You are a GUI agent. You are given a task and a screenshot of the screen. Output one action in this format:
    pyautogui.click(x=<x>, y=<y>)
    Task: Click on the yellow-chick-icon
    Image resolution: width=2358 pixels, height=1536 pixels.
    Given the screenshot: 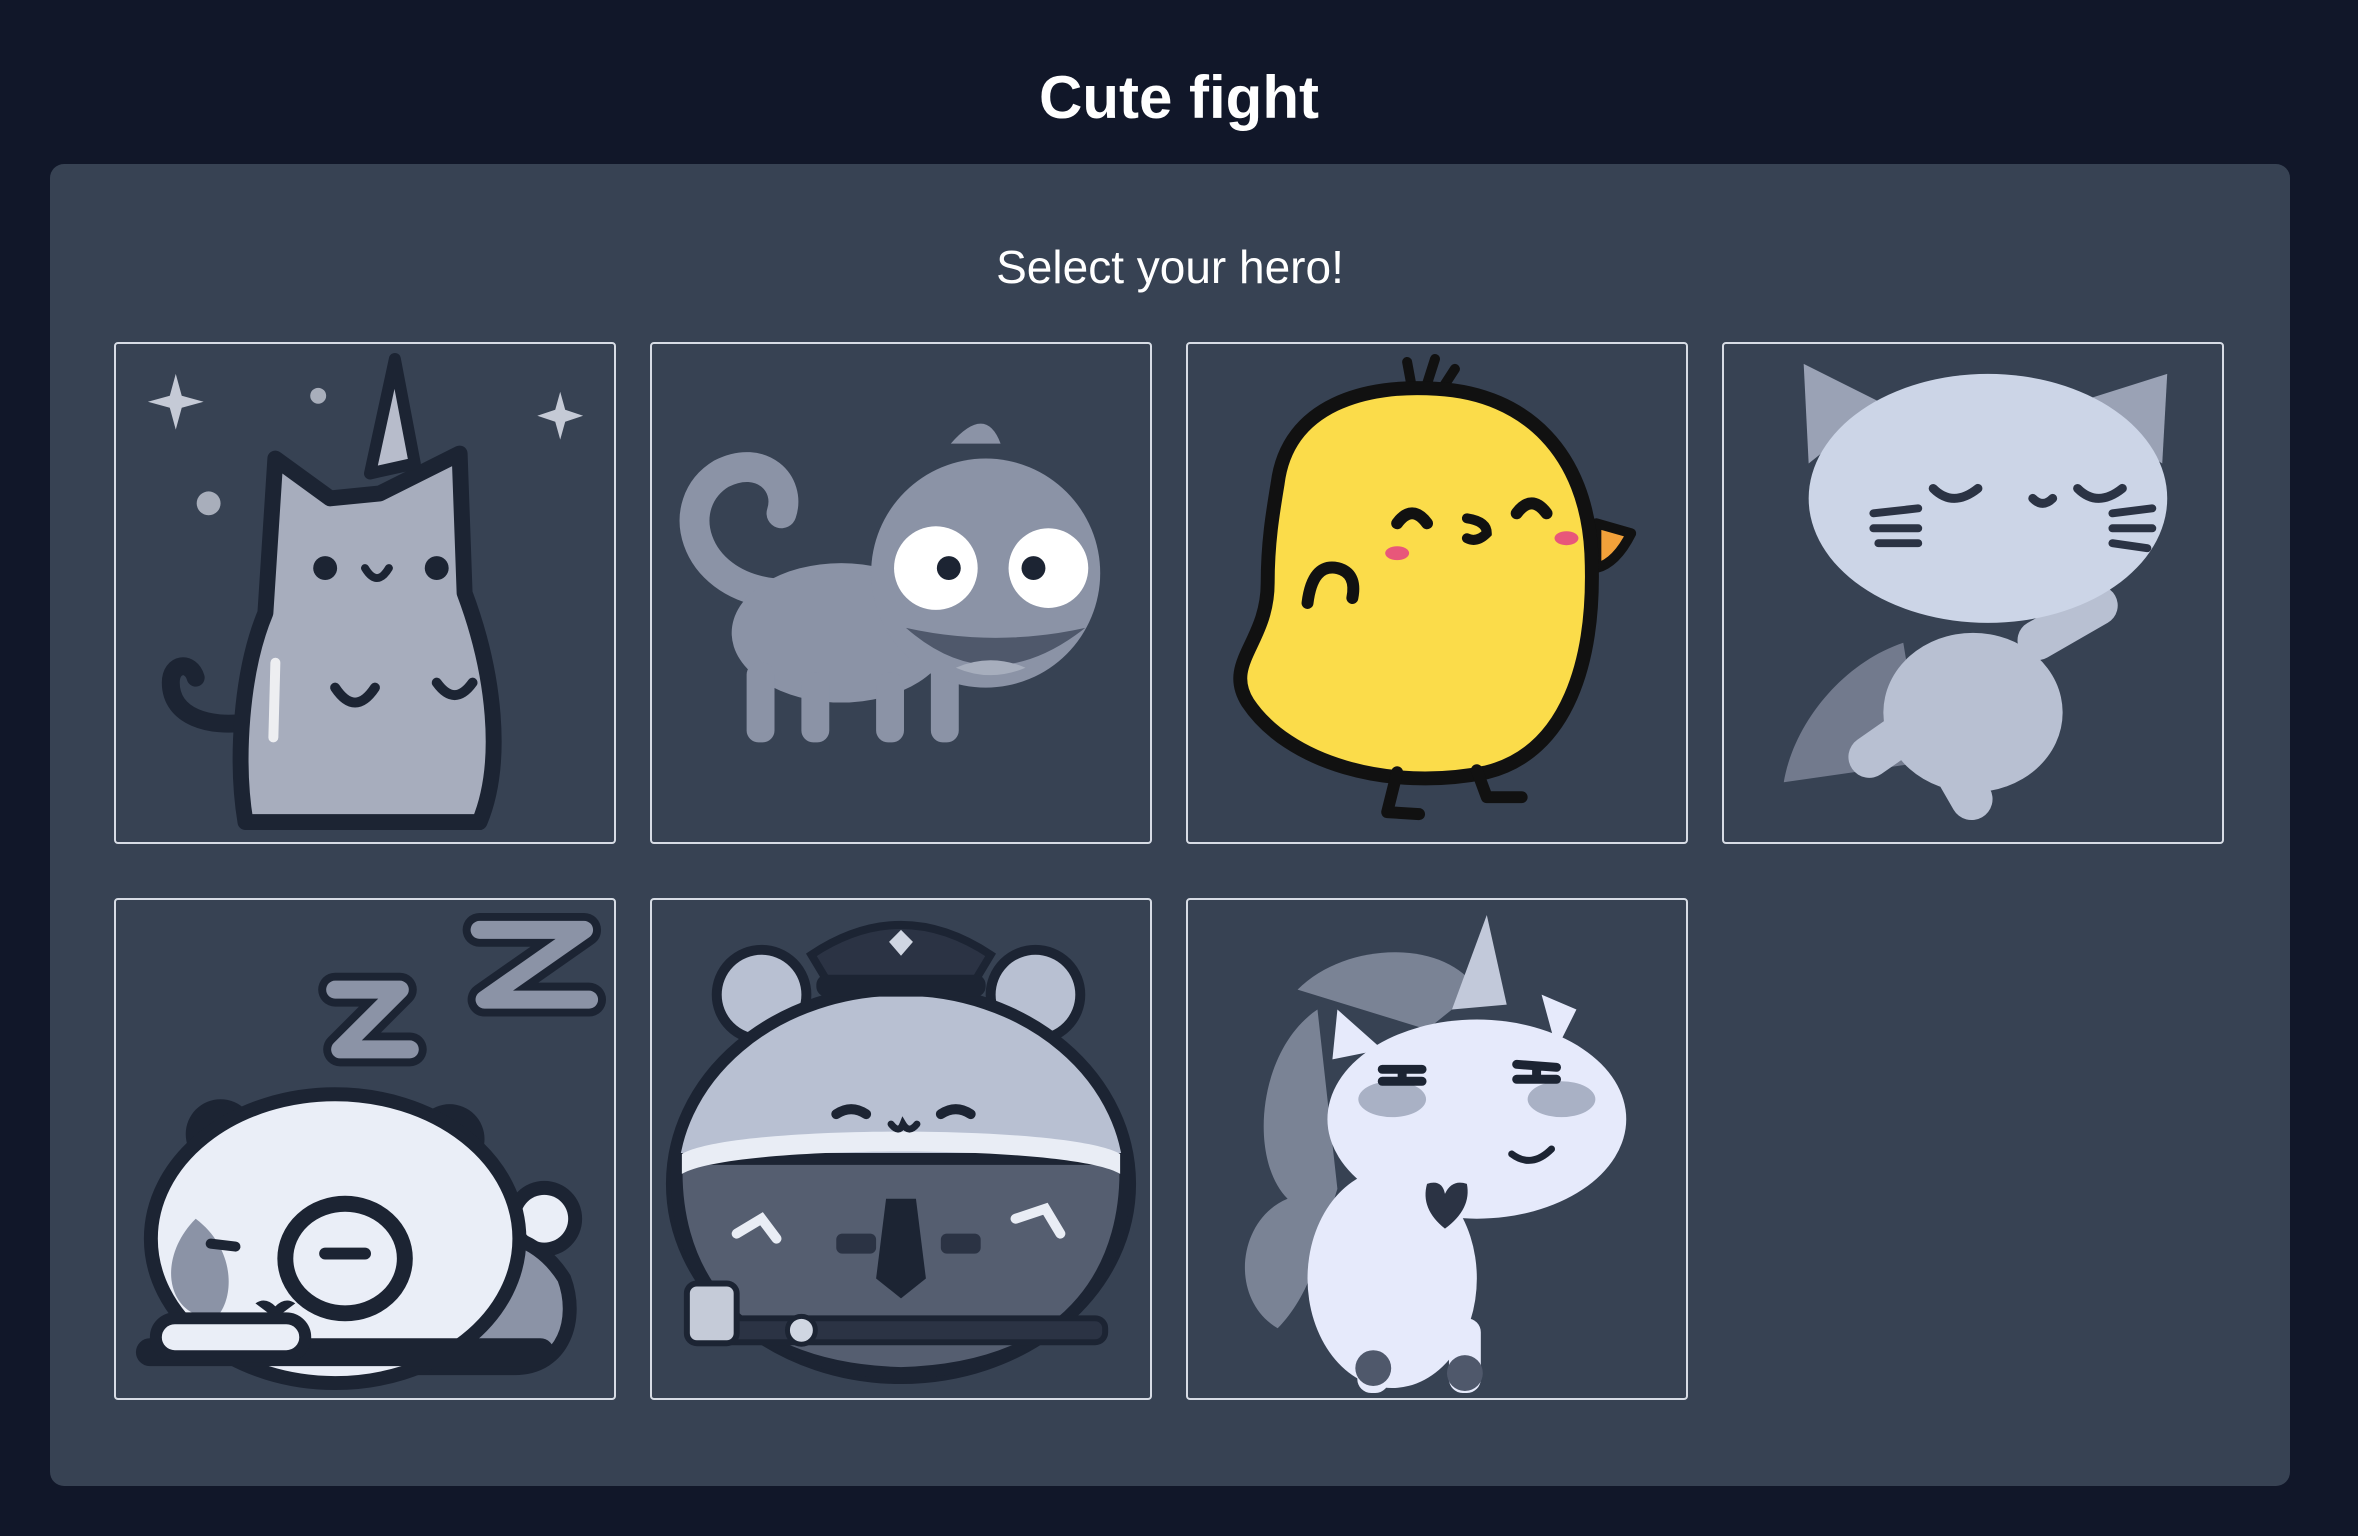 What is the action you would take?
    pyautogui.click(x=1435, y=587)
    